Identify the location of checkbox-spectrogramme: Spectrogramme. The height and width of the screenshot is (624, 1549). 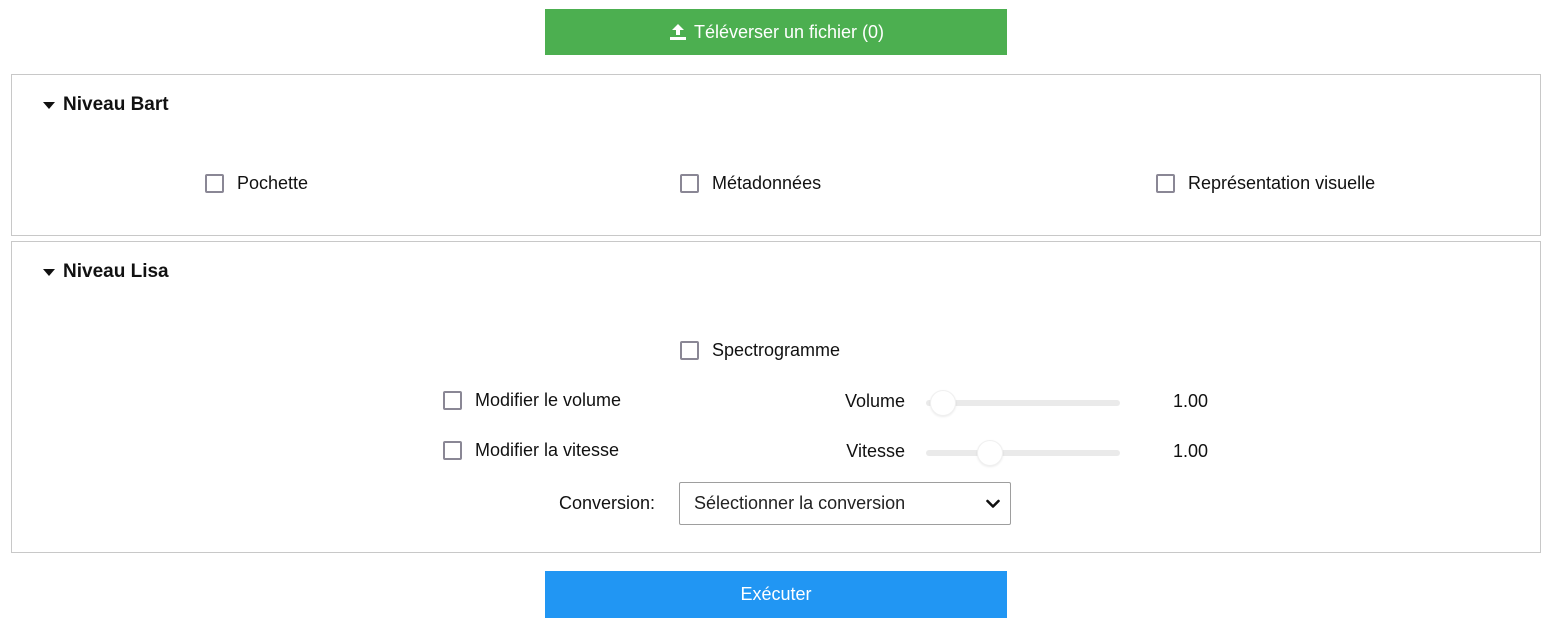
(760, 350).